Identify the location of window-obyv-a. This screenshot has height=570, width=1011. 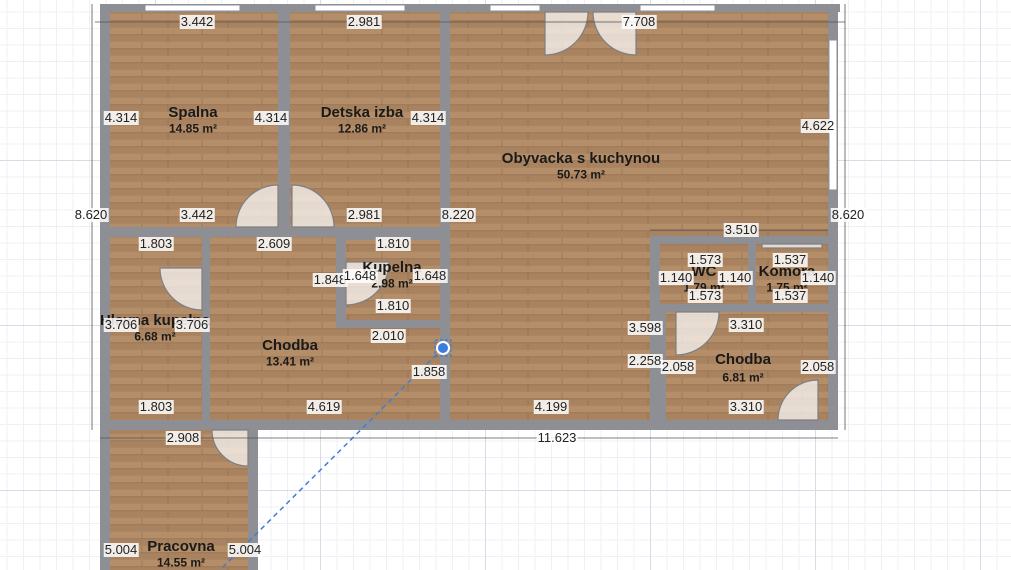
(515, 8).